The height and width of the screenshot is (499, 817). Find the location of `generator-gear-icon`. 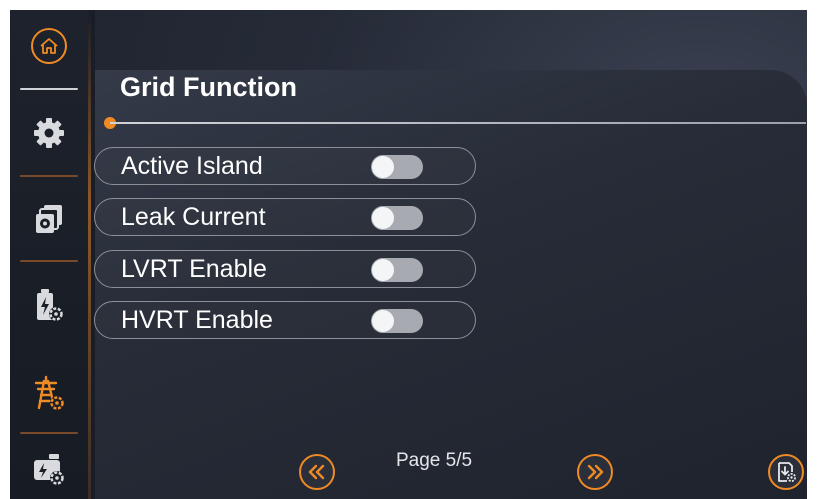

generator-gear-icon is located at coordinates (49, 469).